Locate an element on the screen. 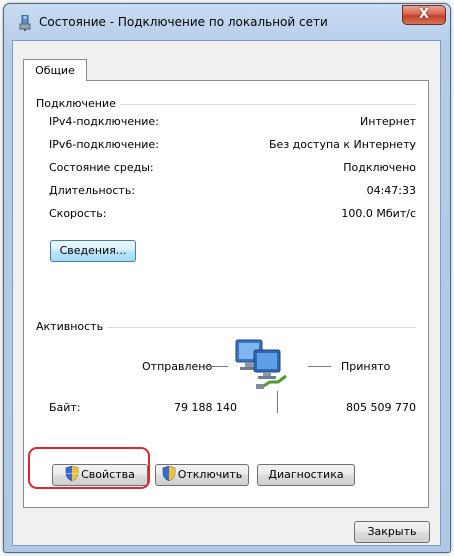 Image resolution: width=454 pixels, height=556 pixels. uac-shield-icon is located at coordinates (169, 473).